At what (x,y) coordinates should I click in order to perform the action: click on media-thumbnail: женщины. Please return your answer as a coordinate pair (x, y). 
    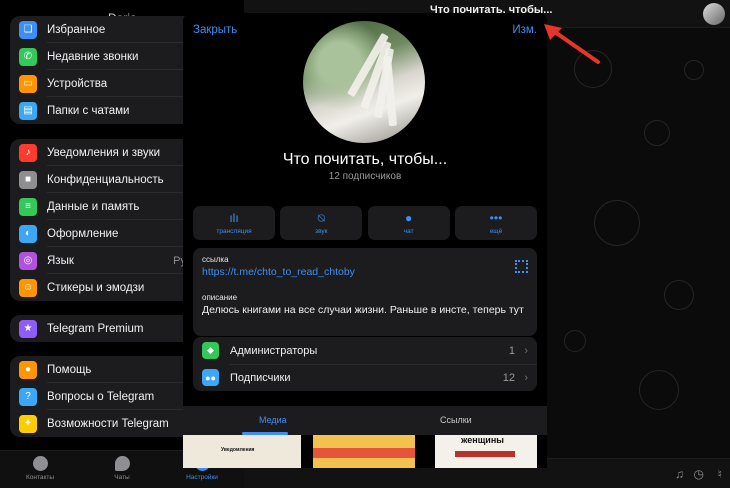
    Looking at the image, I should click on (486, 451).